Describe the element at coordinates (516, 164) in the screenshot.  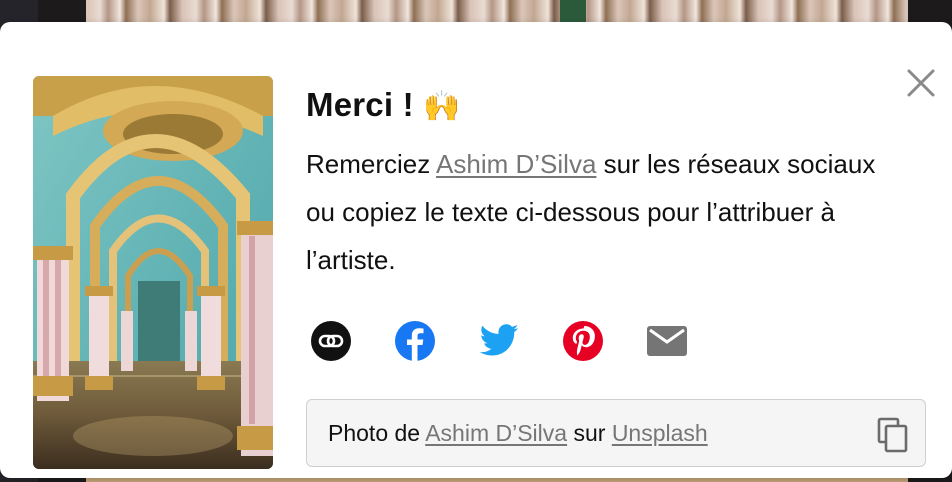
I see `author-link: Ashim D’Silva` at that location.